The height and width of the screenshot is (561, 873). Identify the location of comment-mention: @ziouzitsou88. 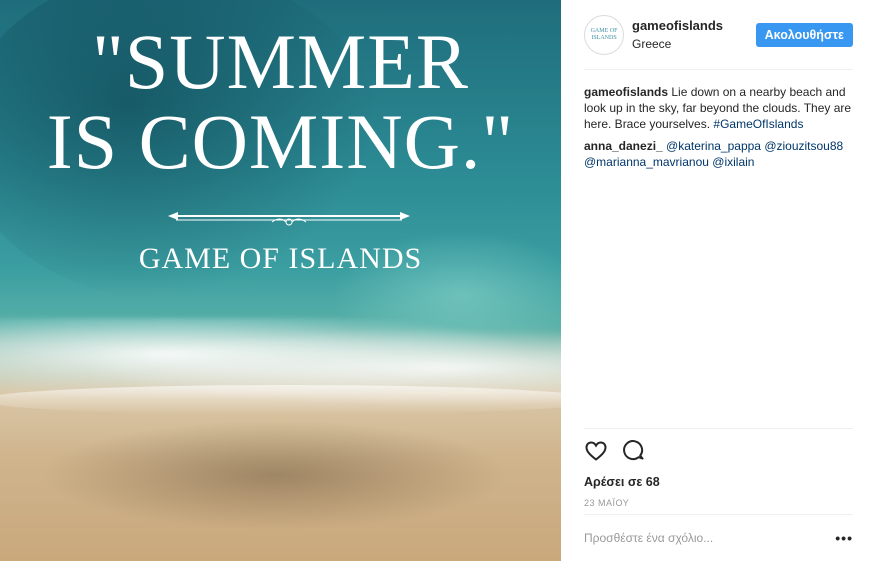
(803, 146).